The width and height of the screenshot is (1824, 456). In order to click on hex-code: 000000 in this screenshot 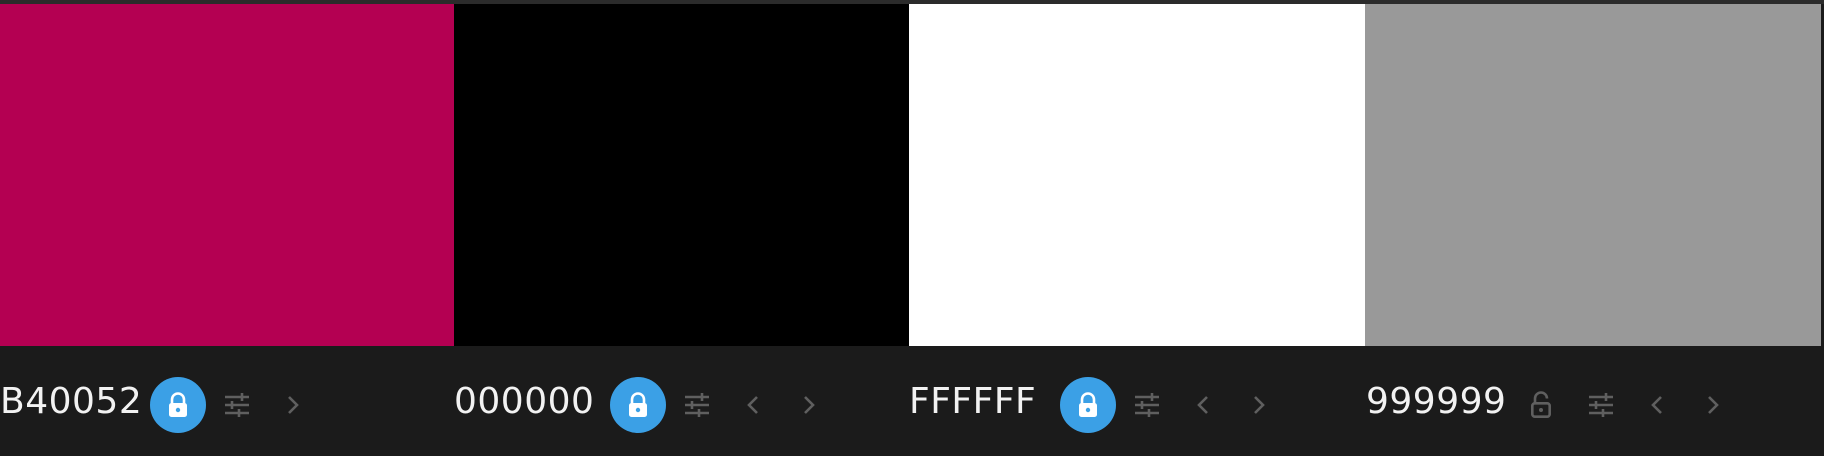, I will do `click(524, 402)`.